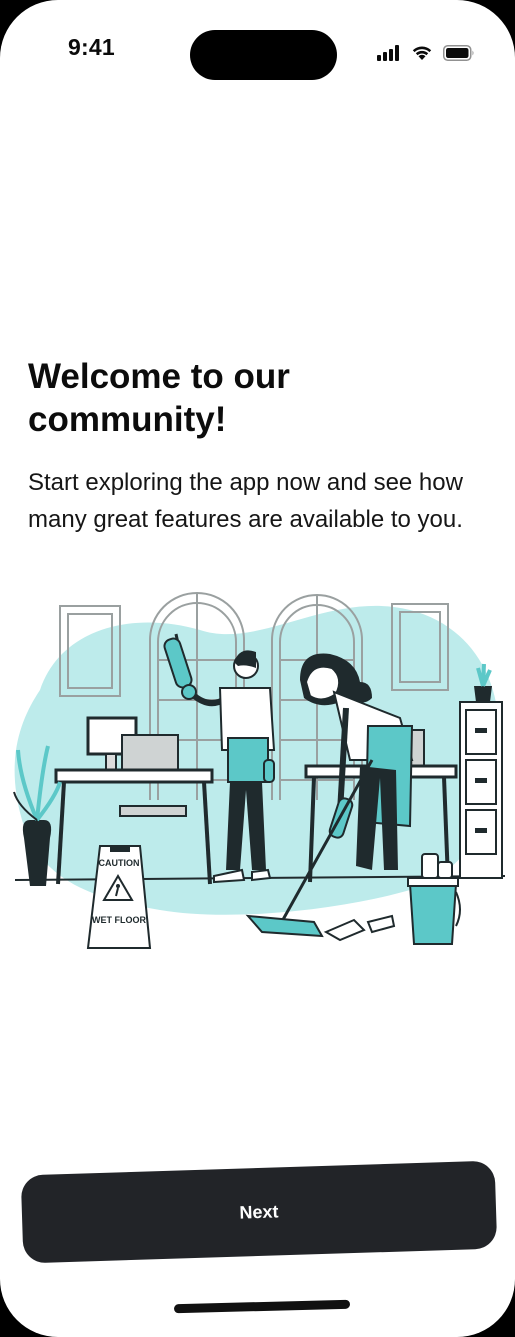 This screenshot has height=1337, width=515. What do you see at coordinates (263, 55) in the screenshot?
I see `dynamic-island` at bounding box center [263, 55].